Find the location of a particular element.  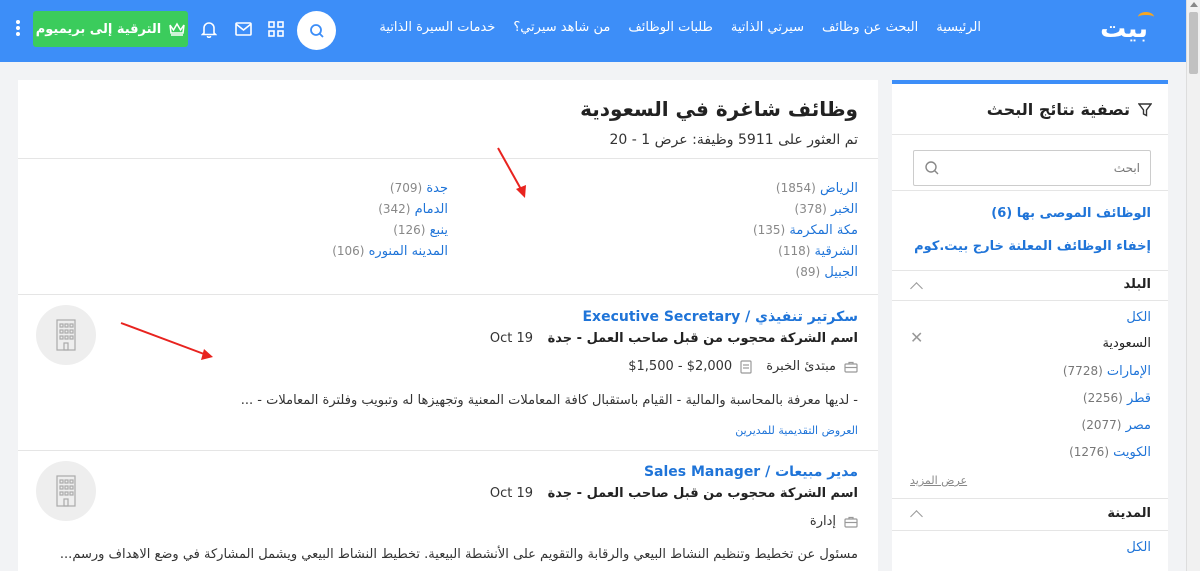

site-logo: بيت is located at coordinates (1127, 28).